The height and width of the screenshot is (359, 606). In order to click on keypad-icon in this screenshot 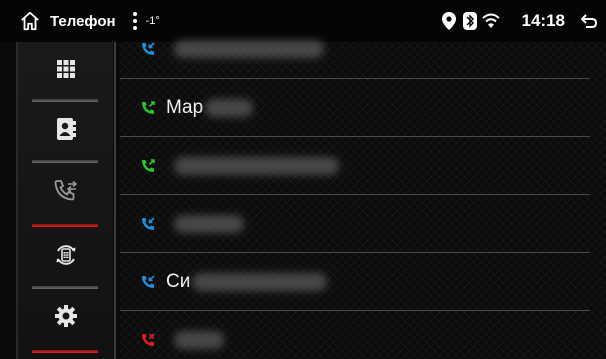, I will do `click(66, 71)`.